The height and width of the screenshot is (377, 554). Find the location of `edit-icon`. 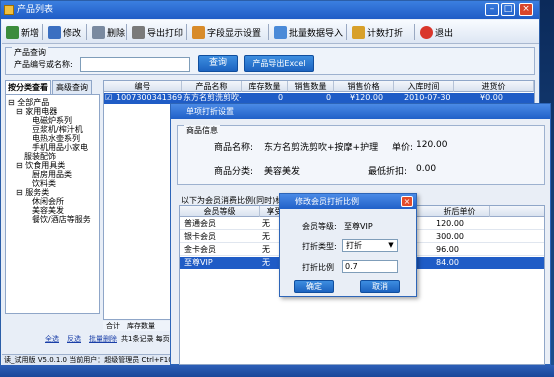

edit-icon is located at coordinates (54, 32).